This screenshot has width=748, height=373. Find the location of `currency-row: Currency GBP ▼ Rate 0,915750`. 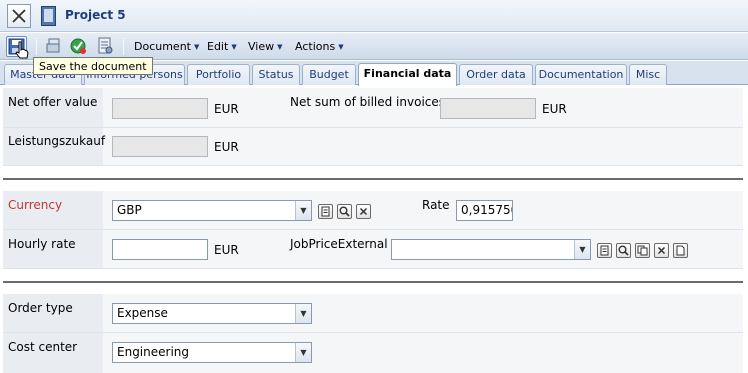

currency-row: Currency GBP ▼ Rate 0,915750 is located at coordinates (373, 210).